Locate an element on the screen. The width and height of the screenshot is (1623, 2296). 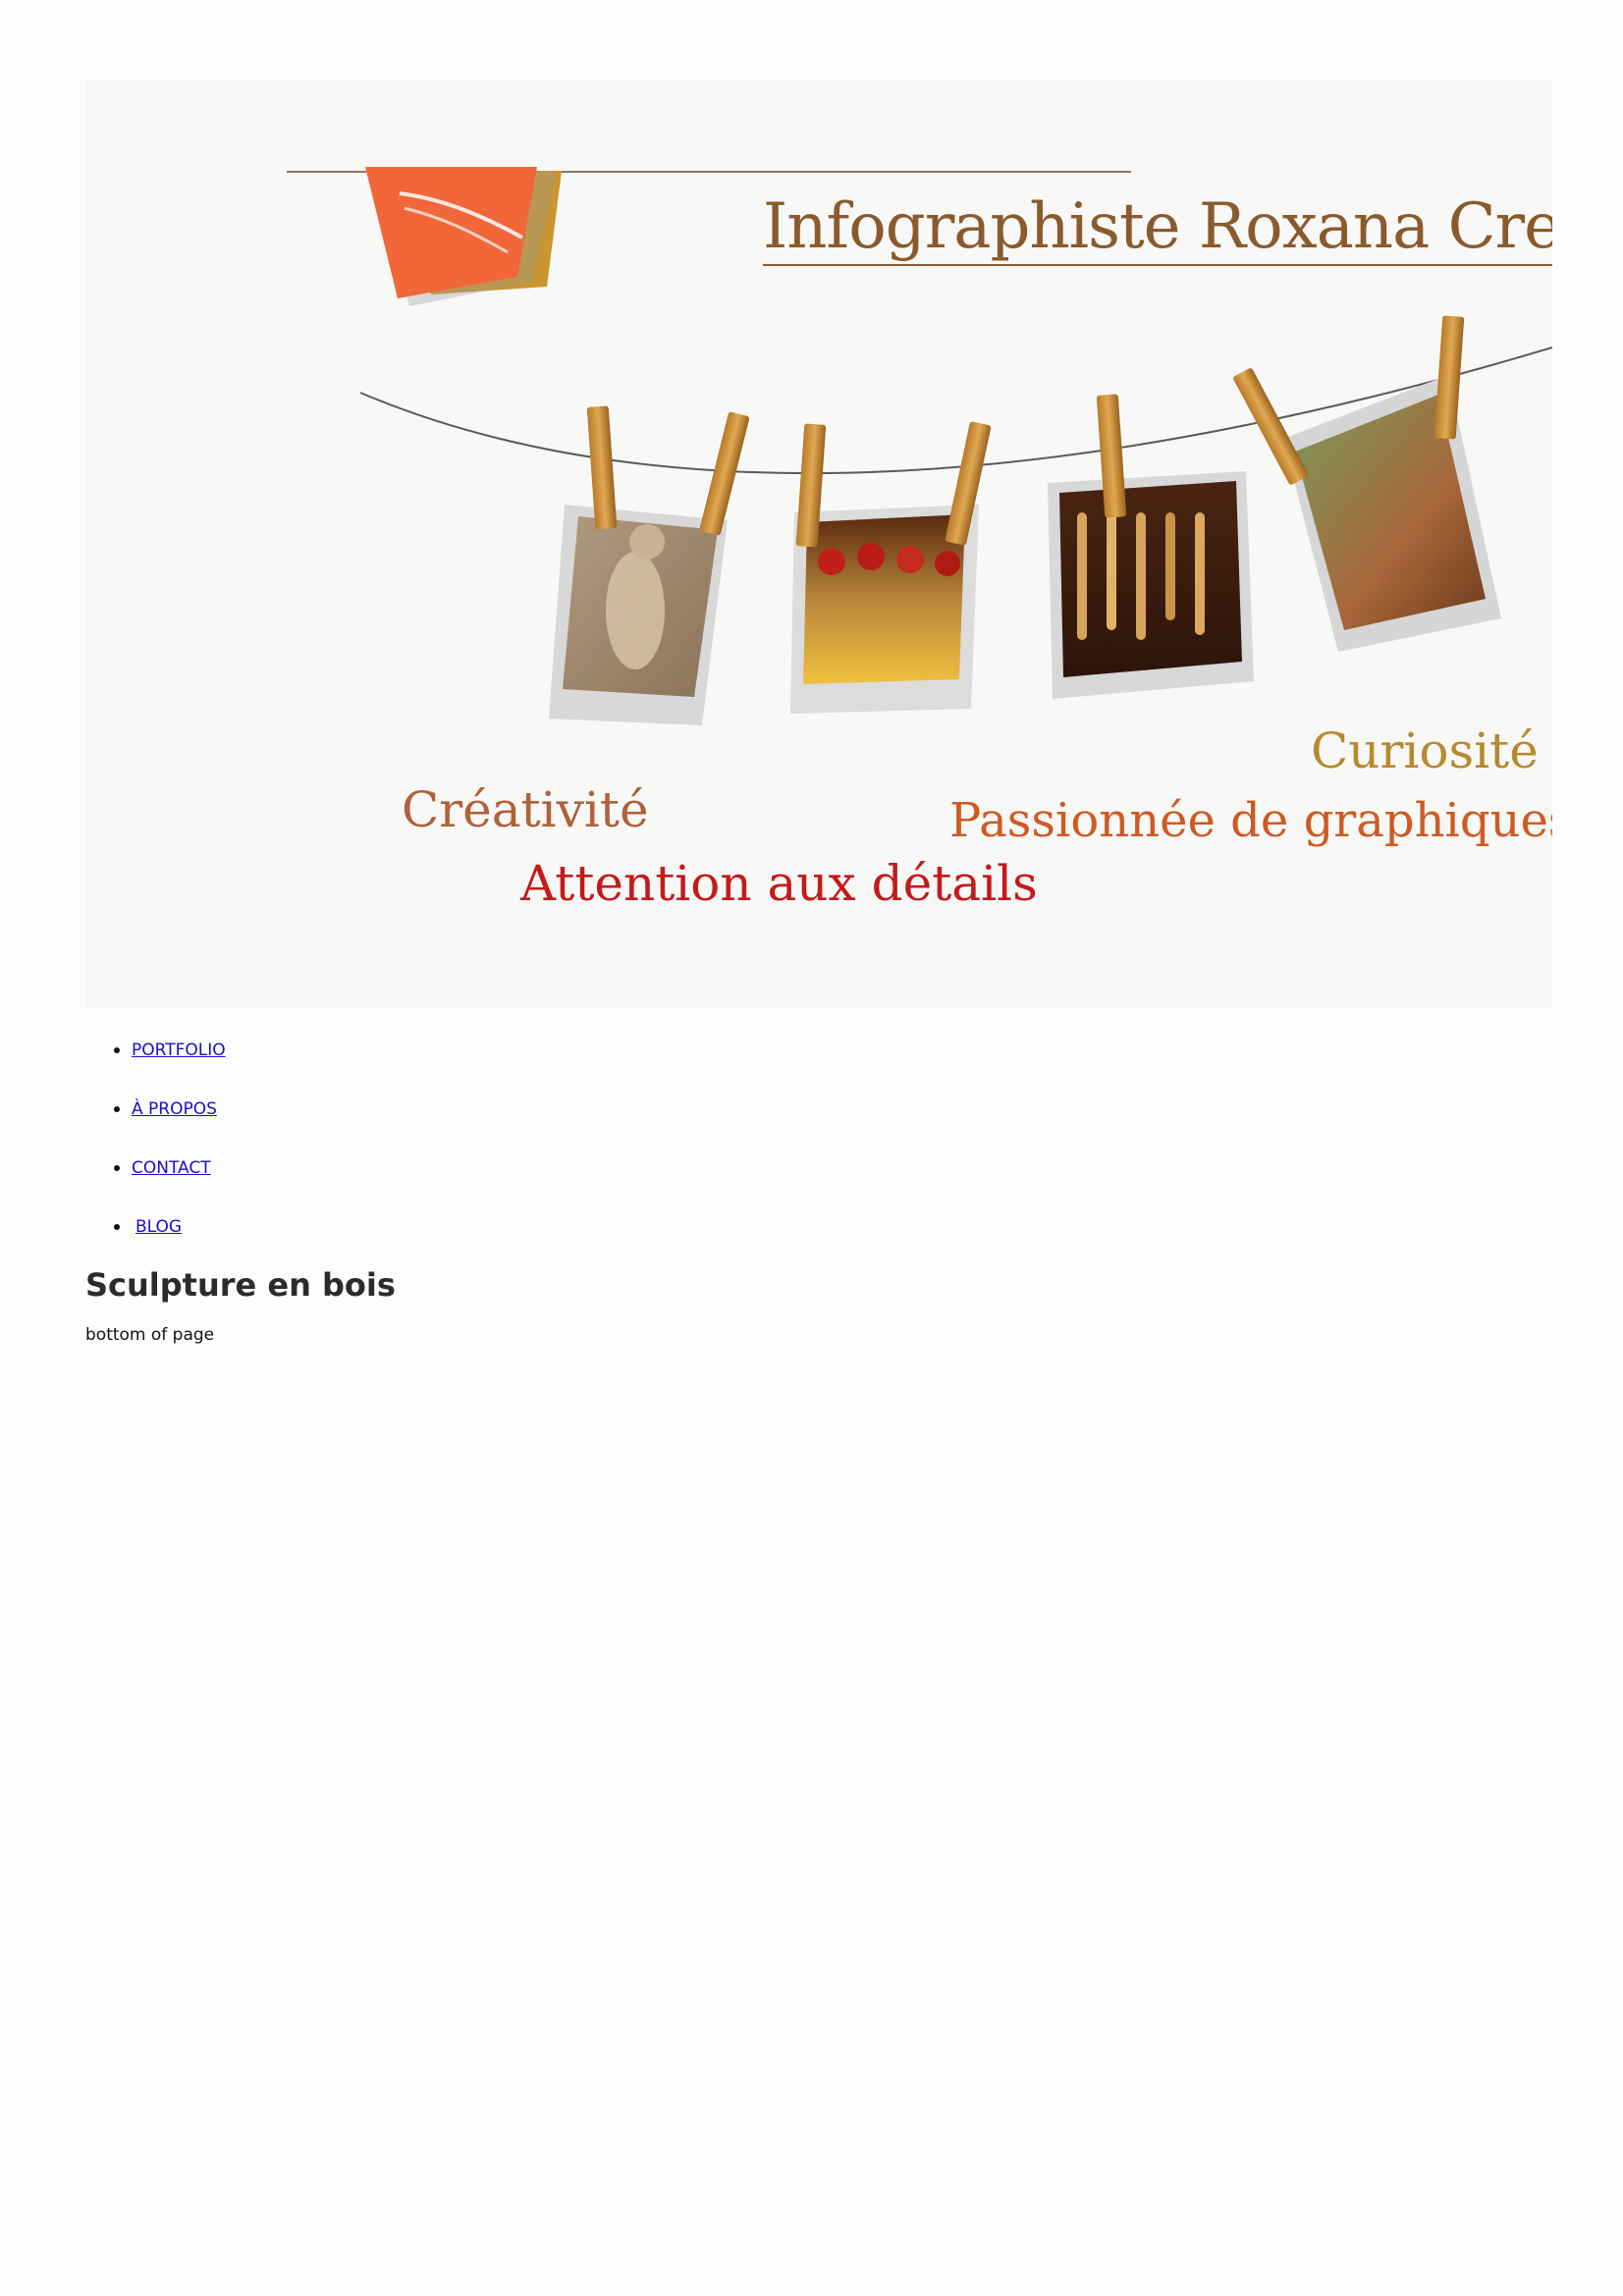
bottom-of-page-text: bottom of page is located at coordinates (150, 1335).